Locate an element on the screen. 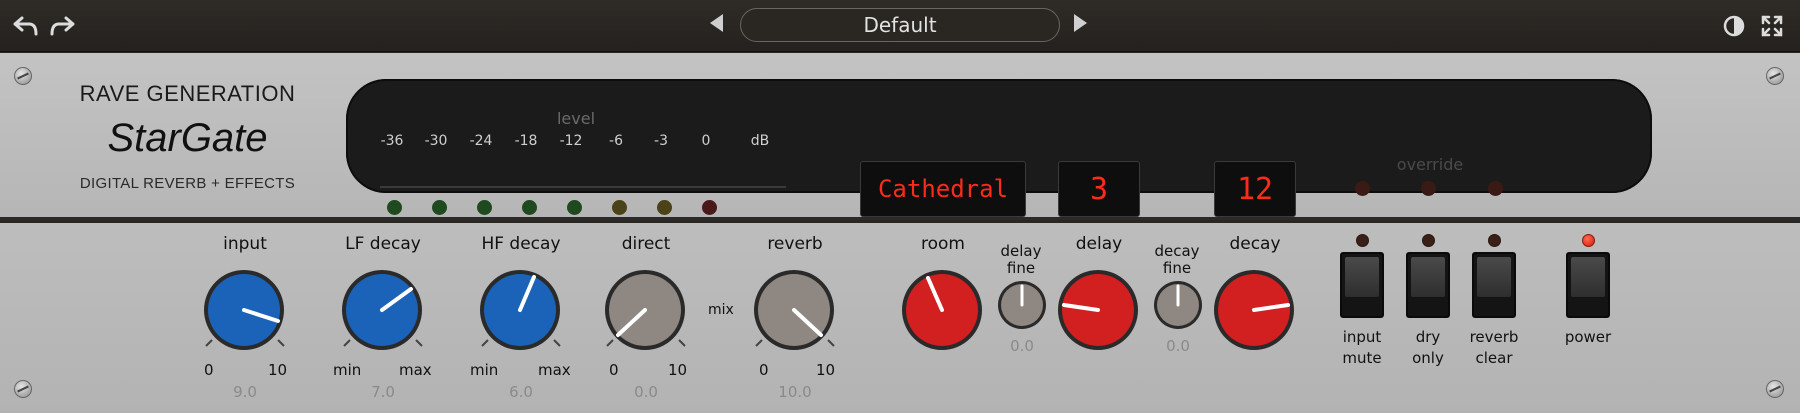 The image size is (1800, 413). input-value: 9.0 is located at coordinates (245, 392).